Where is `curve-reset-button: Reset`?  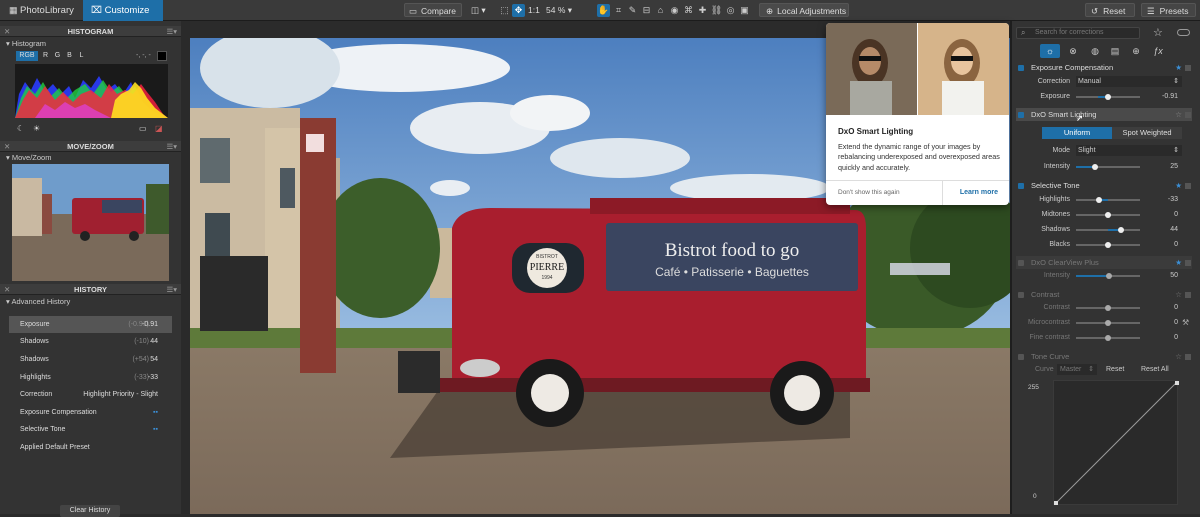
curve-reset-button: Reset is located at coordinates (1115, 369).